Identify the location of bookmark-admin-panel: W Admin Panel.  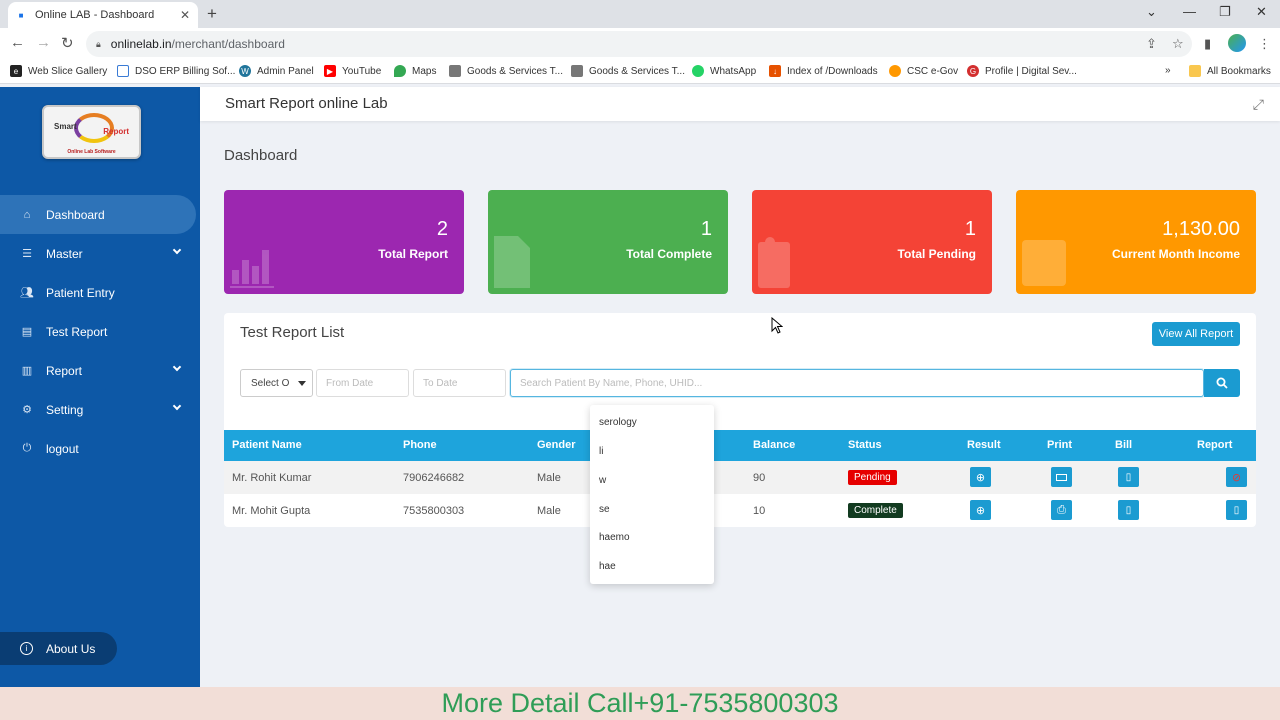
(276, 71).